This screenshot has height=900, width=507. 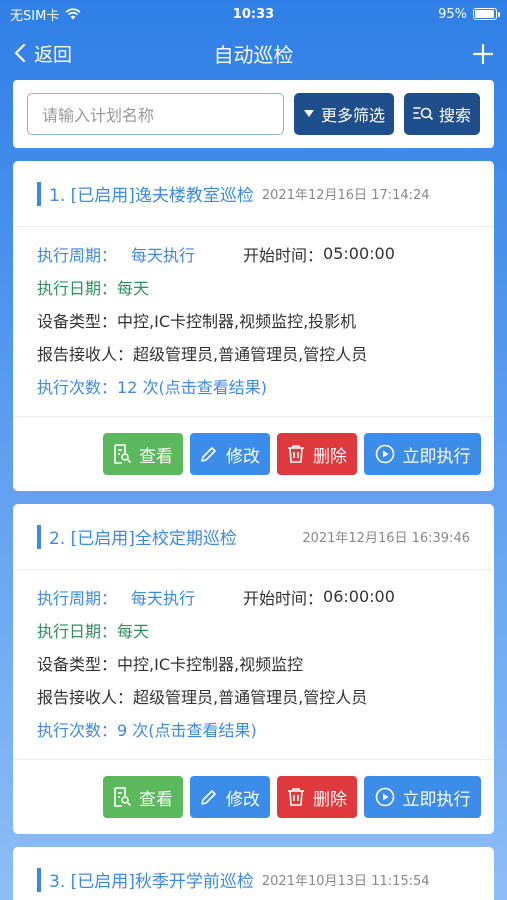 What do you see at coordinates (151, 196) in the screenshot?
I see `plan-title: 1. [已启用]逸夫楼教室巡检` at bounding box center [151, 196].